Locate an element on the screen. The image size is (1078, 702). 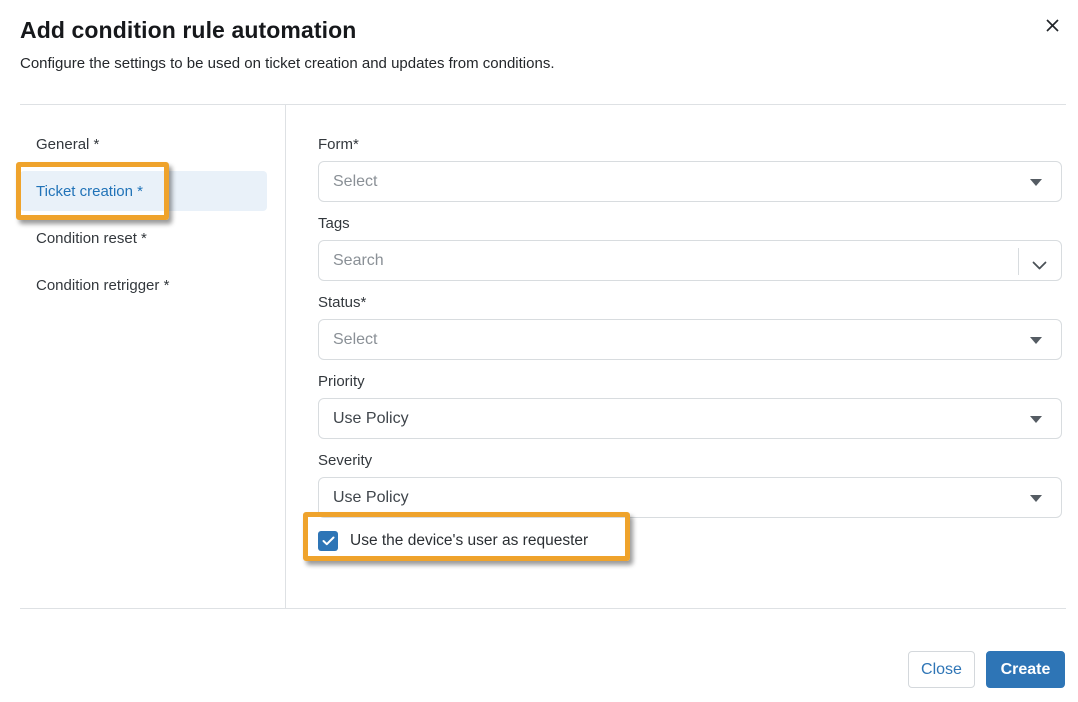
status-field: Status* Select is located at coordinates (690, 327).